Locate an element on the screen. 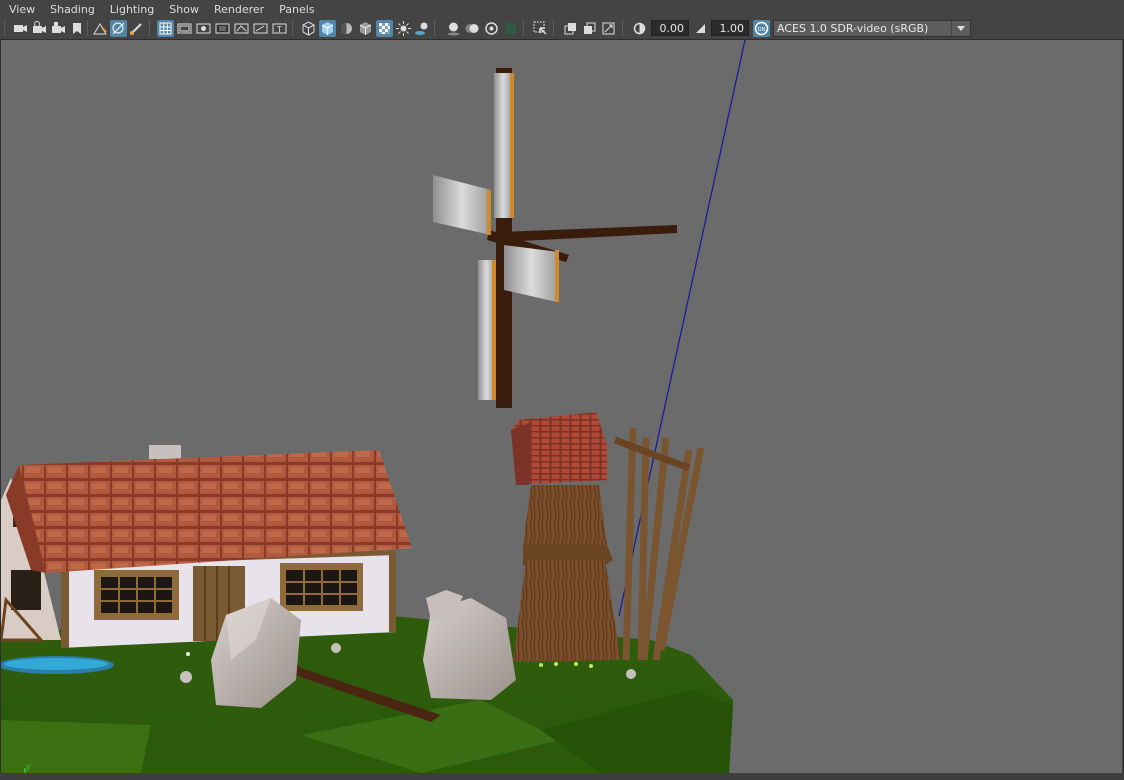 This screenshot has height=780, width=1124. sculpt-icon is located at coordinates (136, 28).